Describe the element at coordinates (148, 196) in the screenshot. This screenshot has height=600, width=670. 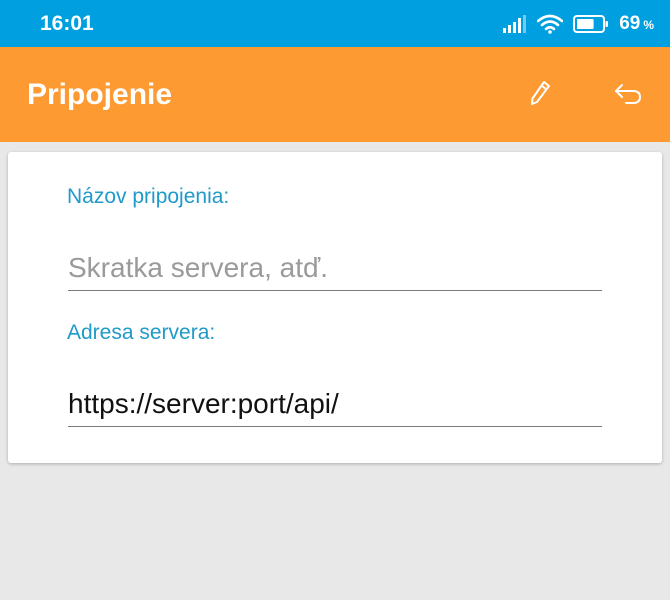
I see `connection-name-label: Názov pripojenia:` at that location.